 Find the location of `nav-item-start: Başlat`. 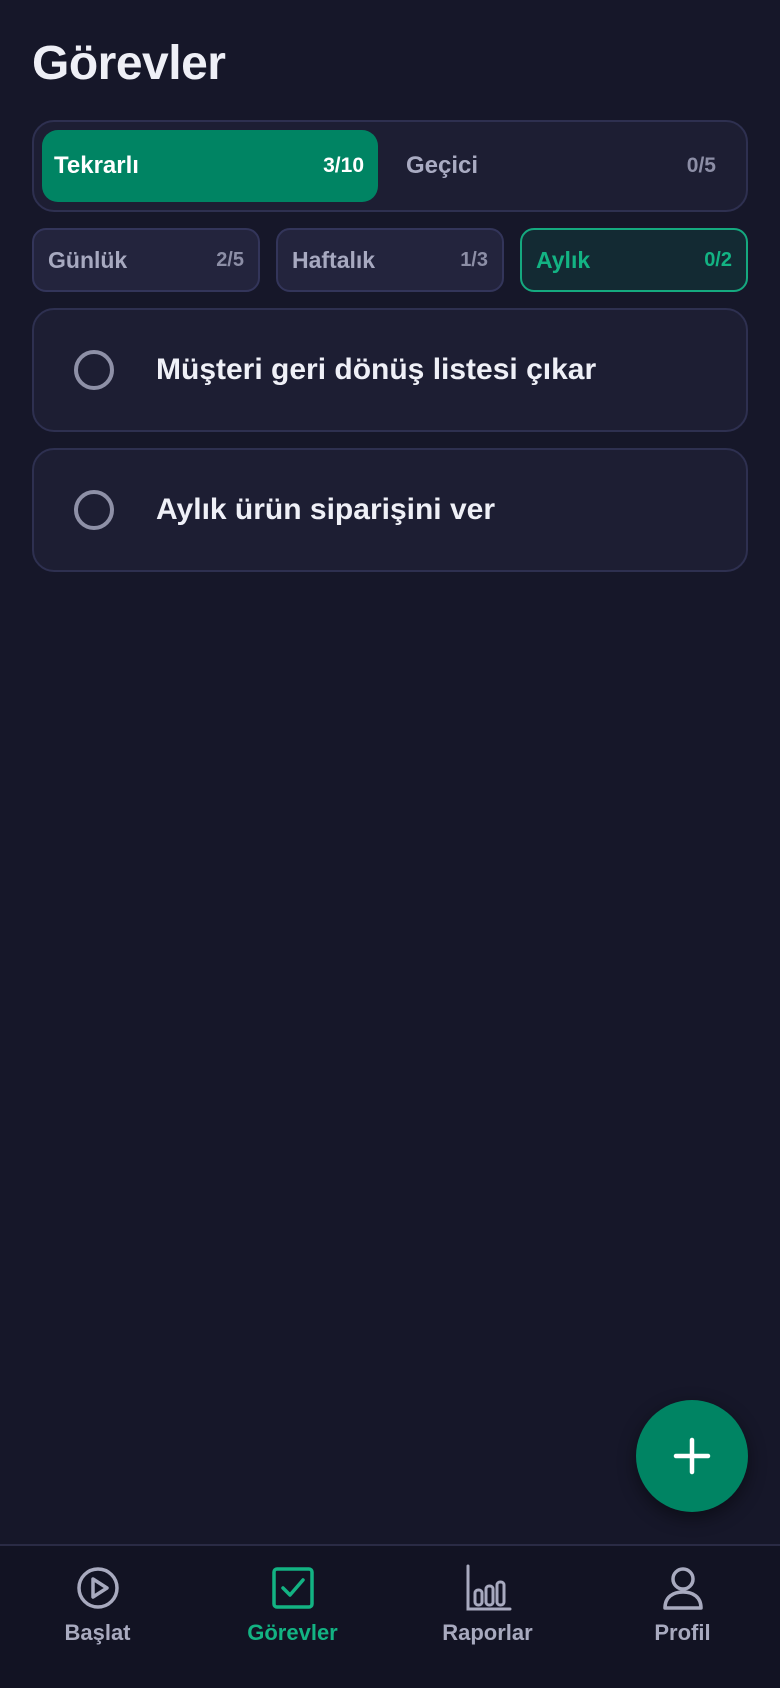

nav-item-start: Başlat is located at coordinates (97, 1617).